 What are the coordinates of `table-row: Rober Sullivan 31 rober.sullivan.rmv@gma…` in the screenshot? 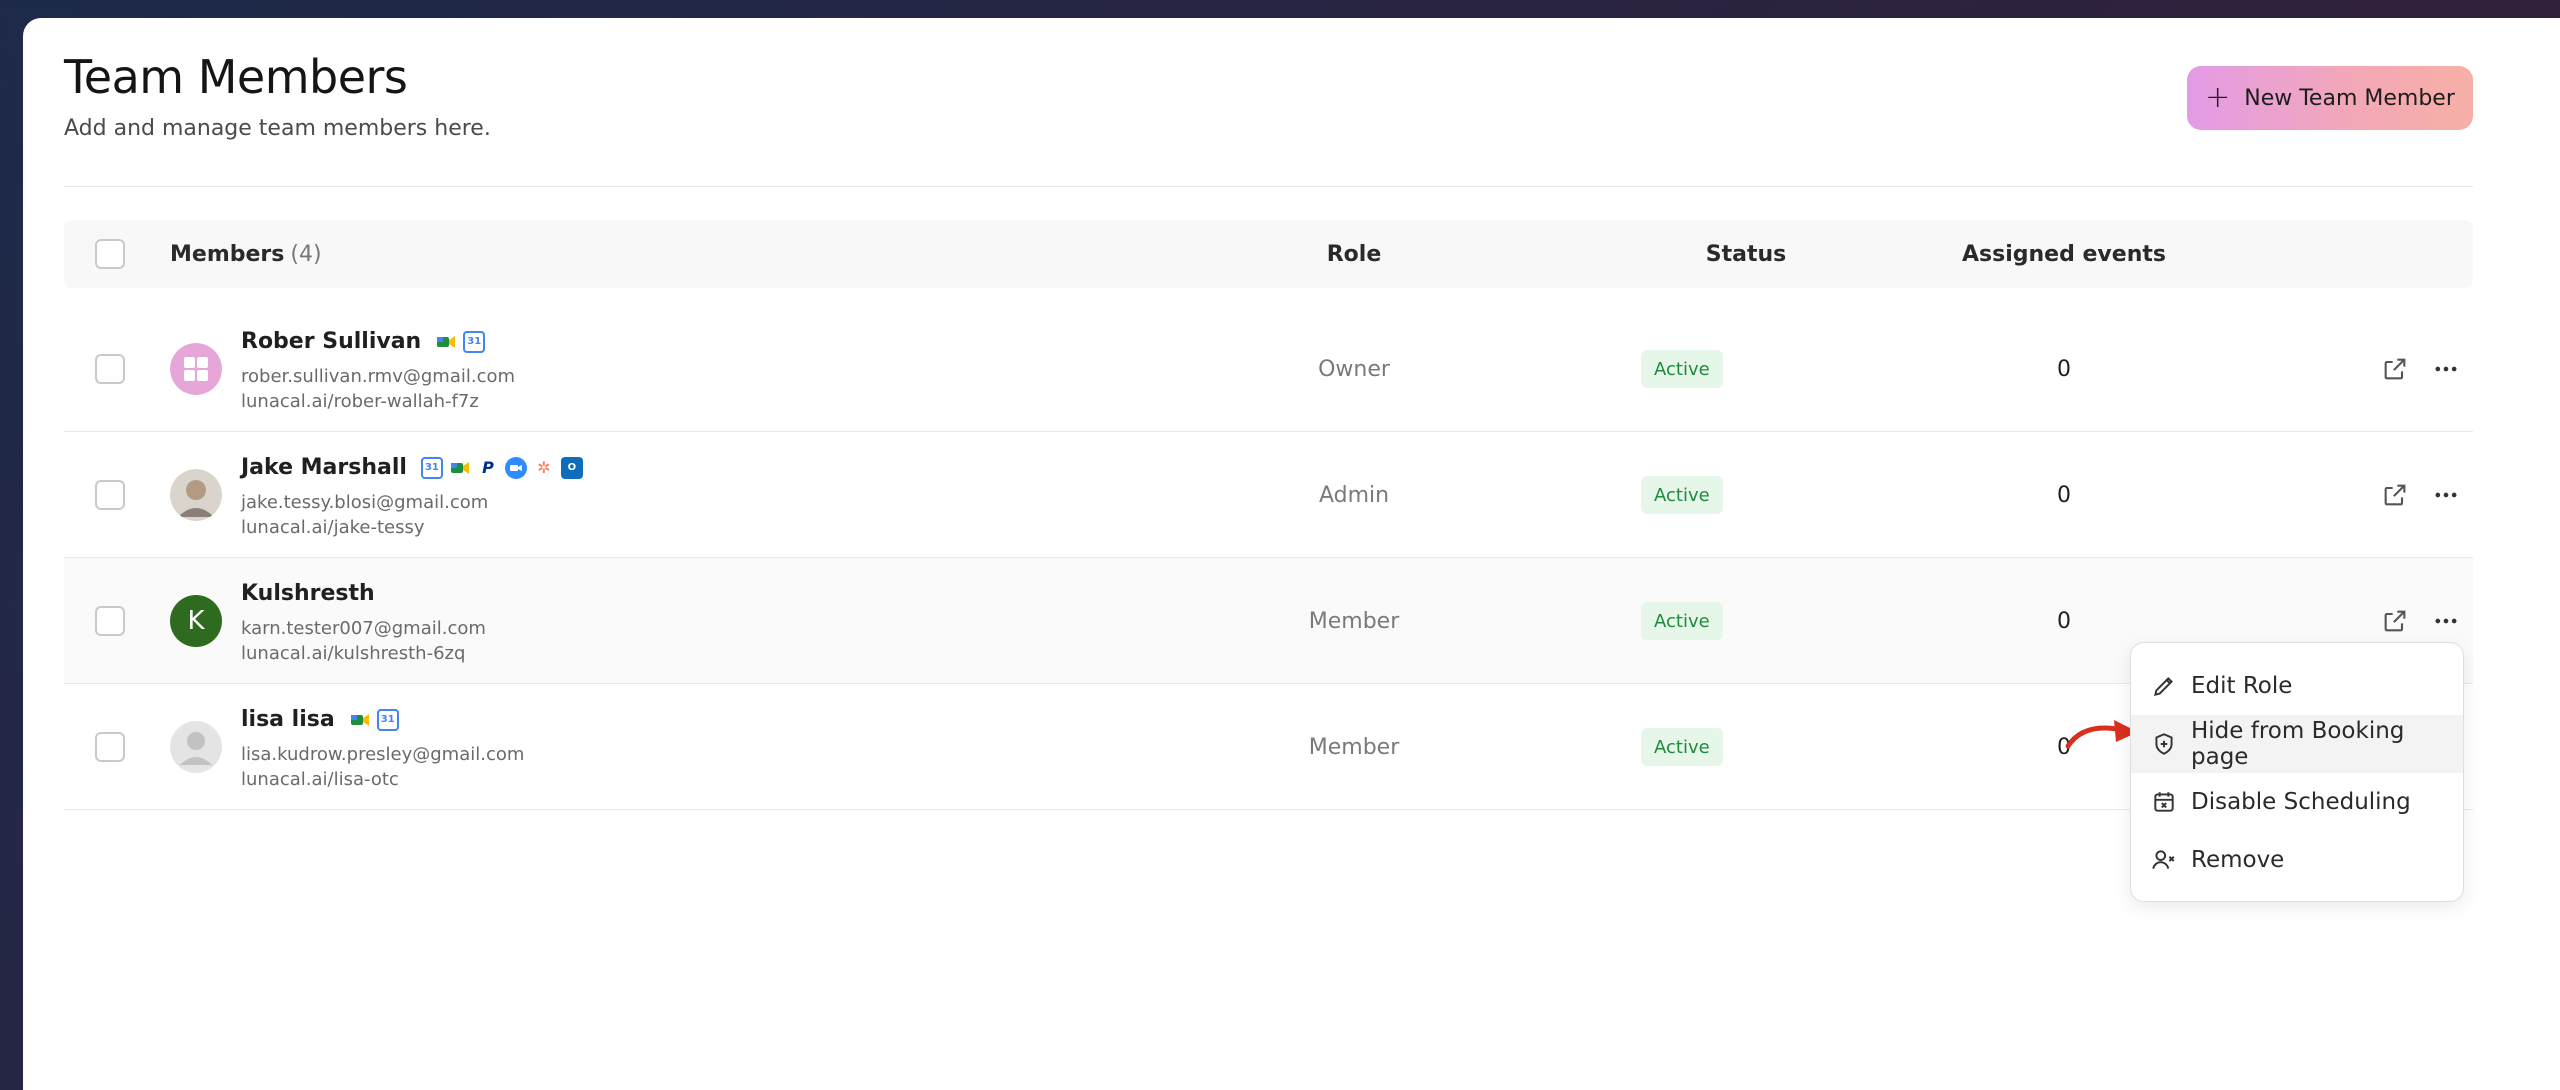 It's located at (1268, 369).